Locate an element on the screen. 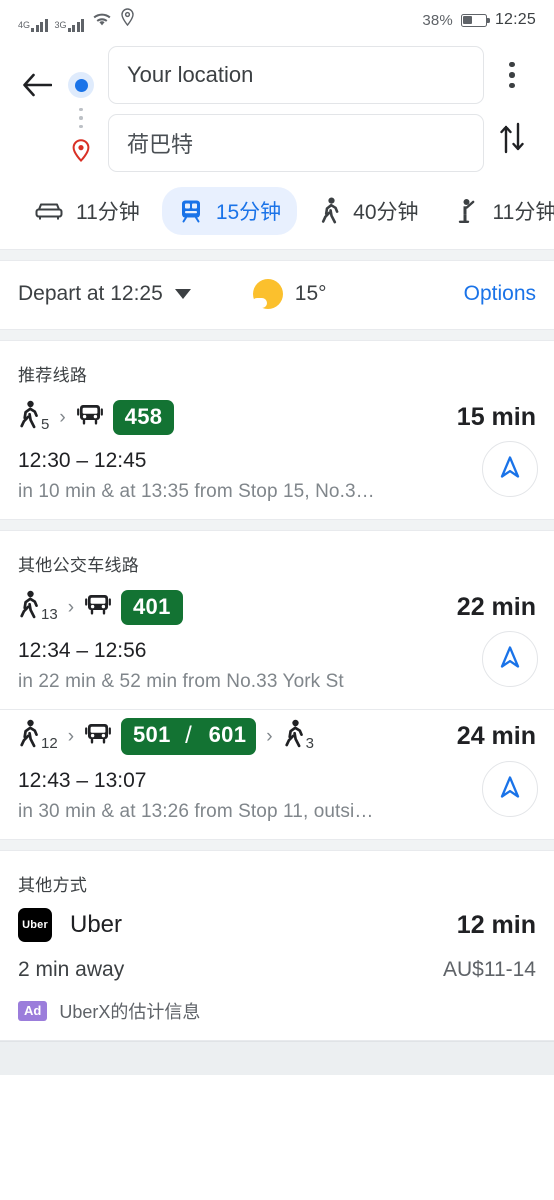 The height and width of the screenshot is (1200, 554). tab-driving: 11分钟 is located at coordinates (87, 211).